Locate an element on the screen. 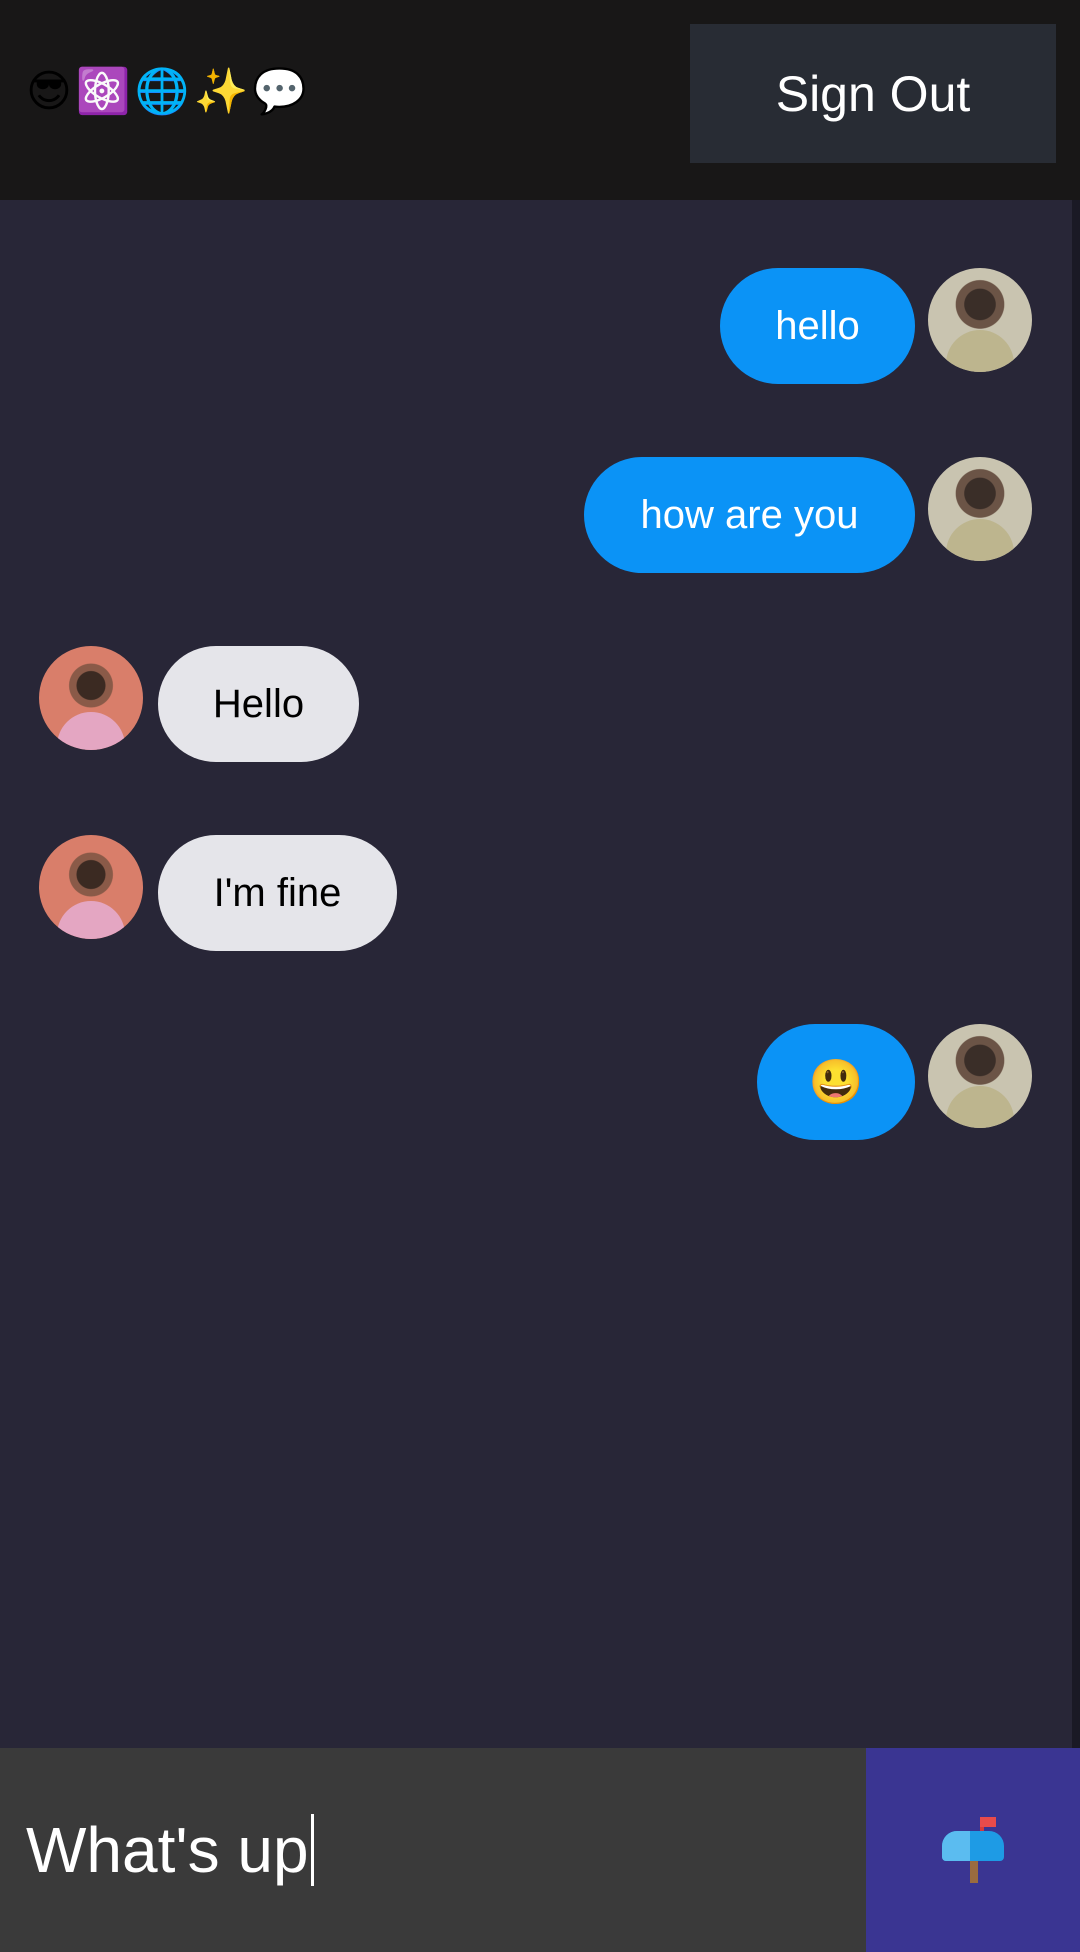 This screenshot has height=1952, width=1080. sunglasses-emoji-icon: 😎 is located at coordinates (49, 91).